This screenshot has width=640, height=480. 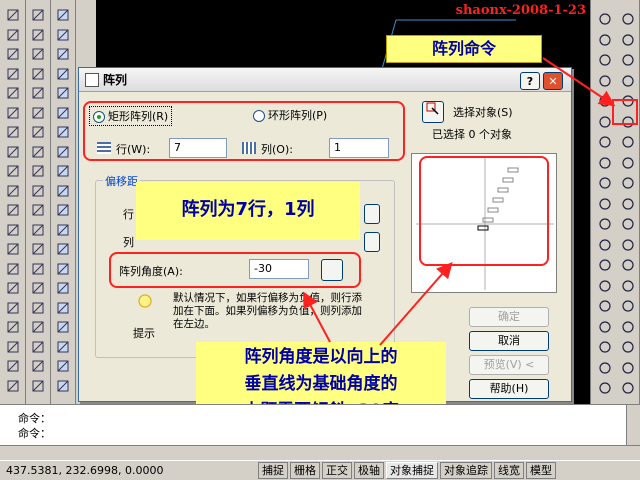 I want to click on row-offset-pick-button, so click(x=372, y=214).